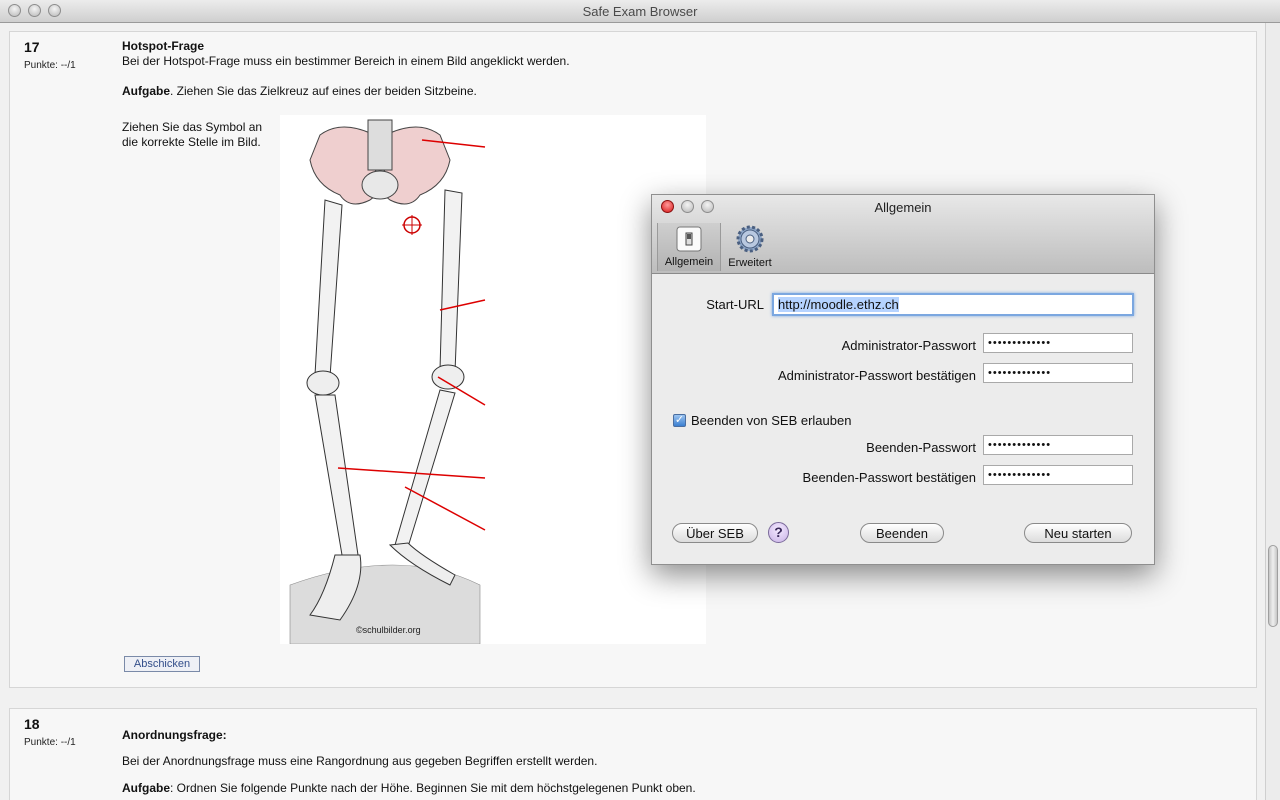 The image size is (1280, 800). Describe the element at coordinates (1273, 586) in the screenshot. I see `scrollbar-thumb` at that location.